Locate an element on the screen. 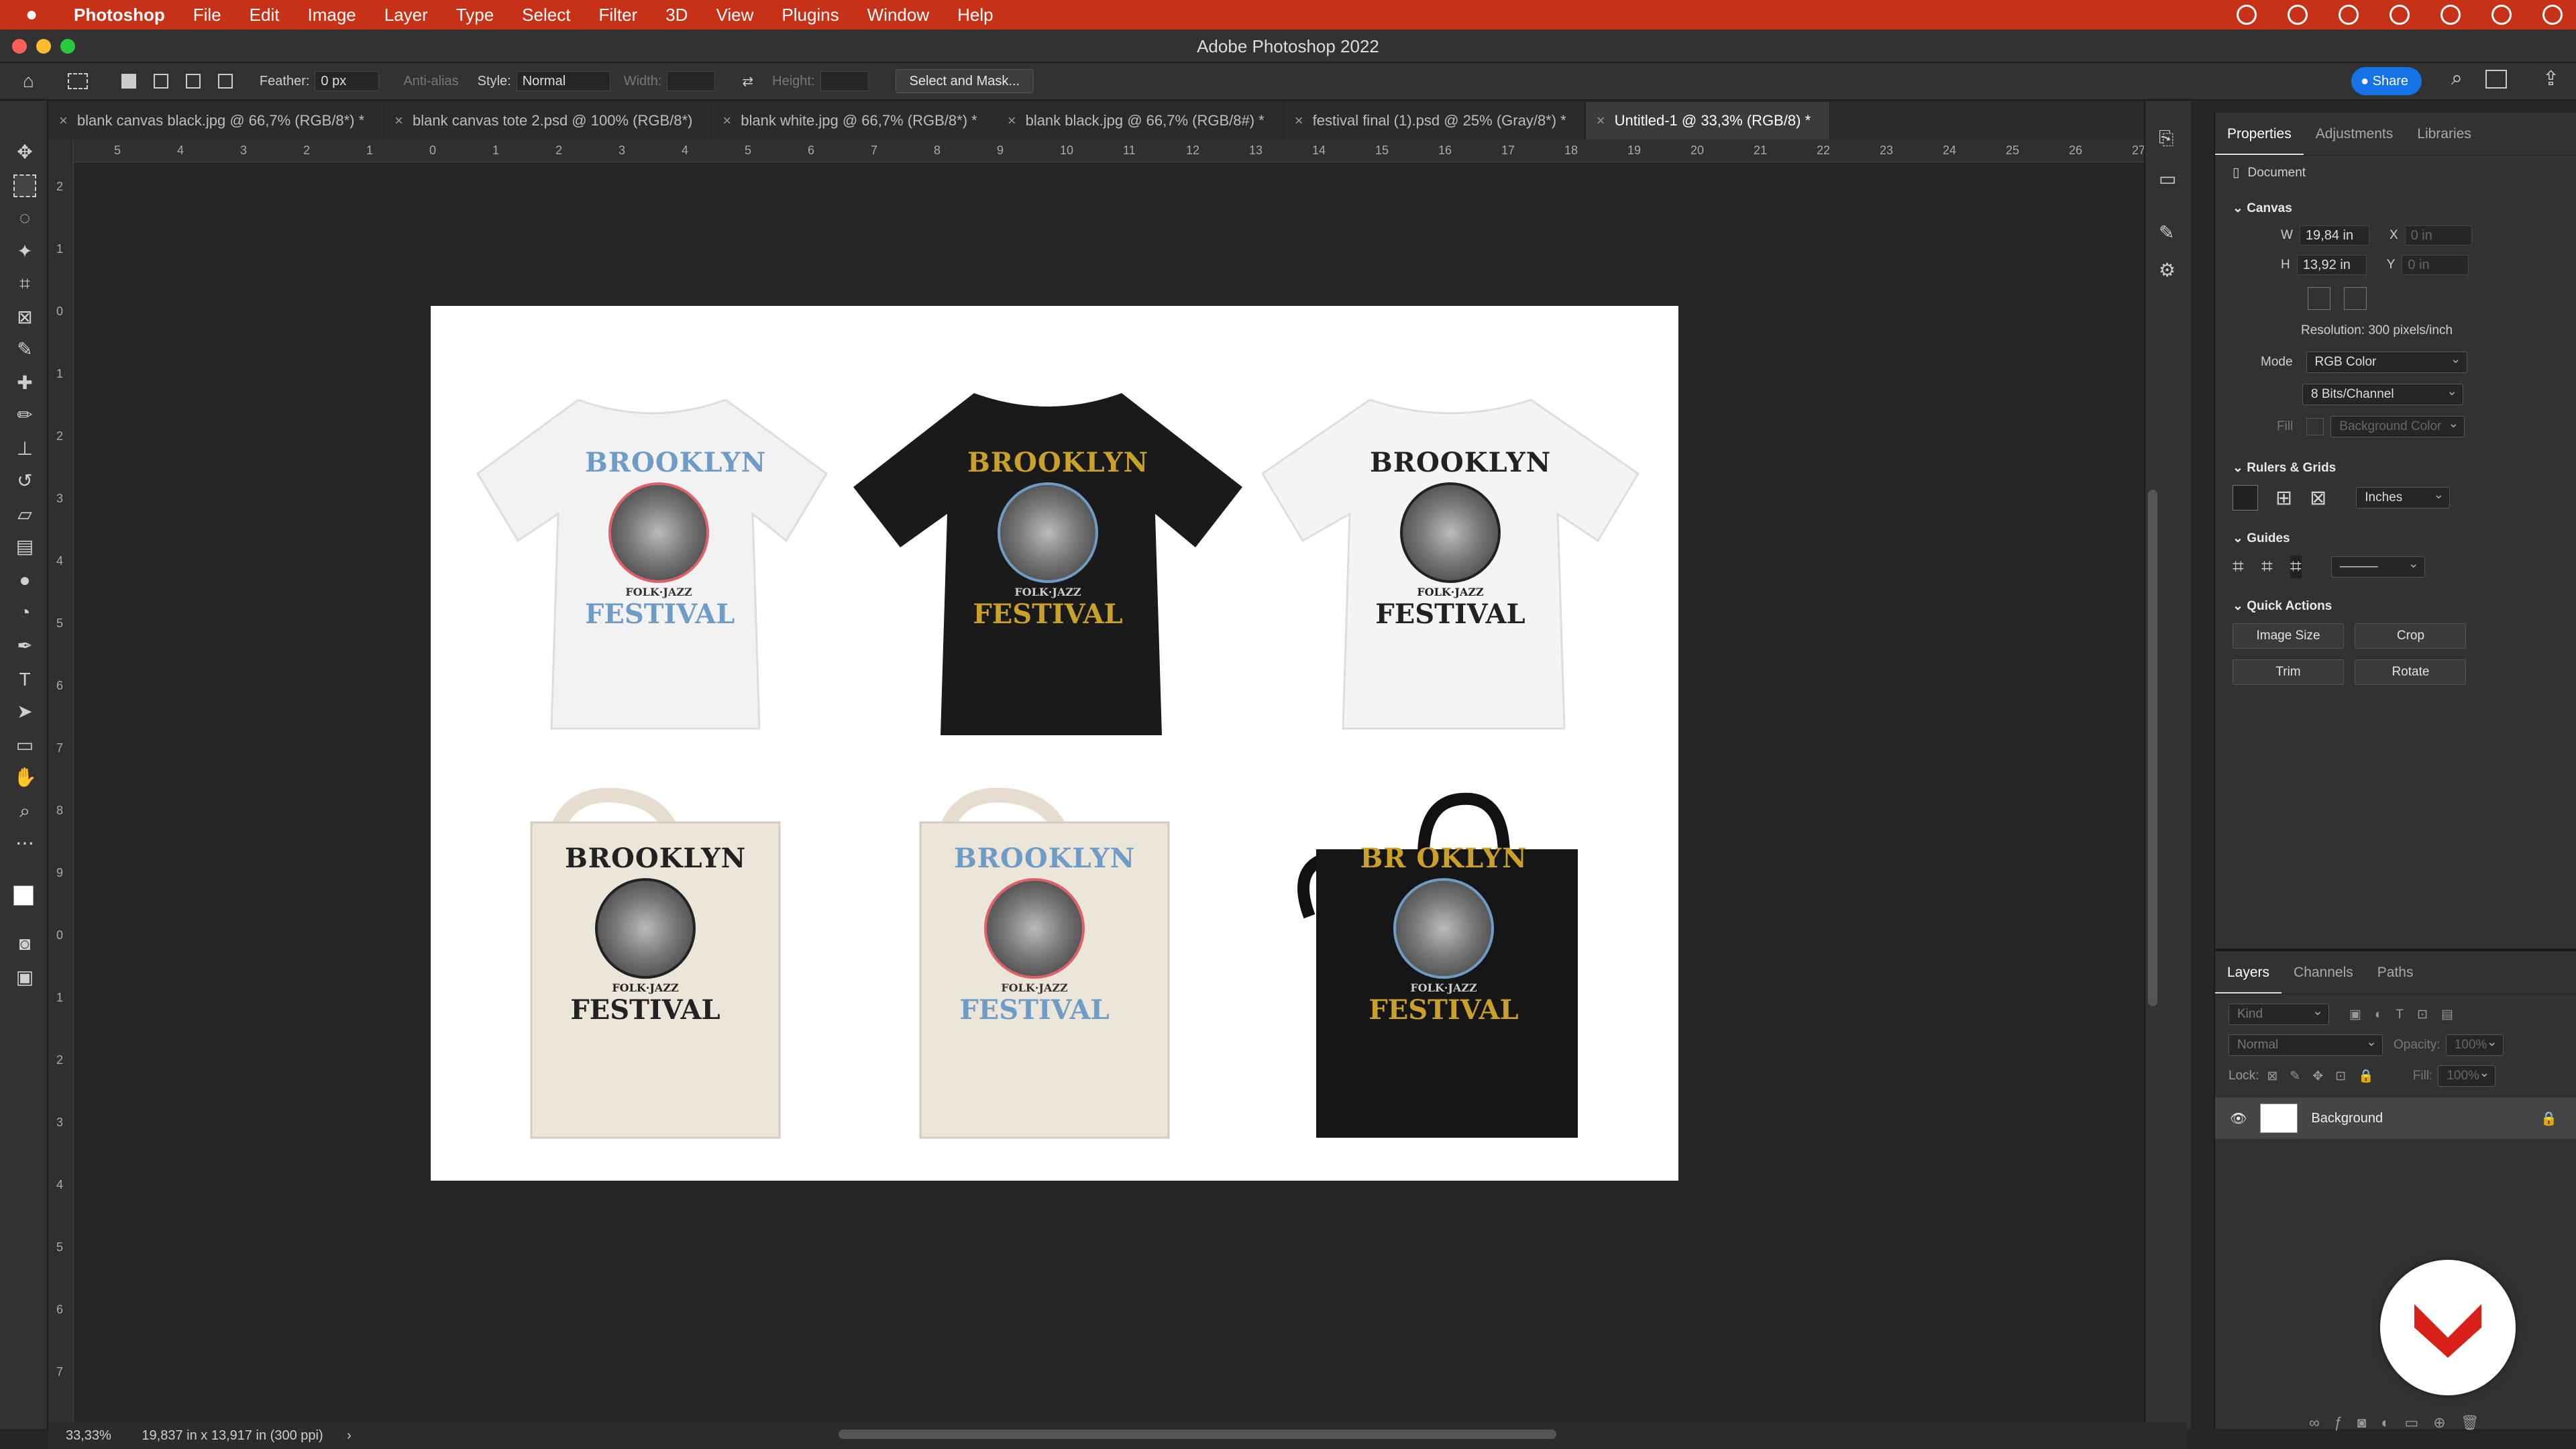  width-input: 19,84 in is located at coordinates (2334, 235).